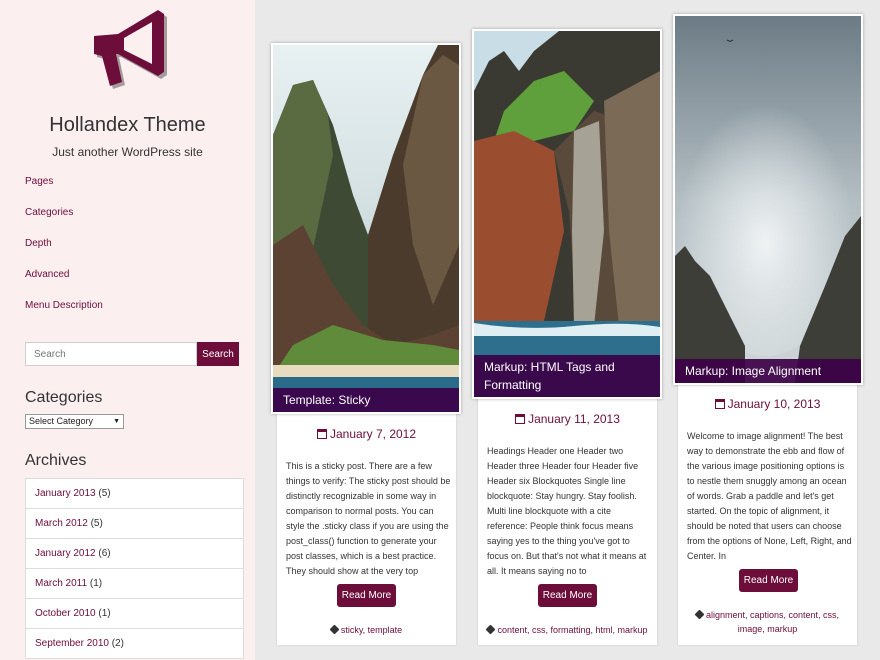 This screenshot has width=880, height=660. What do you see at coordinates (65, 613) in the screenshot?
I see `archive-link: October 2010` at bounding box center [65, 613].